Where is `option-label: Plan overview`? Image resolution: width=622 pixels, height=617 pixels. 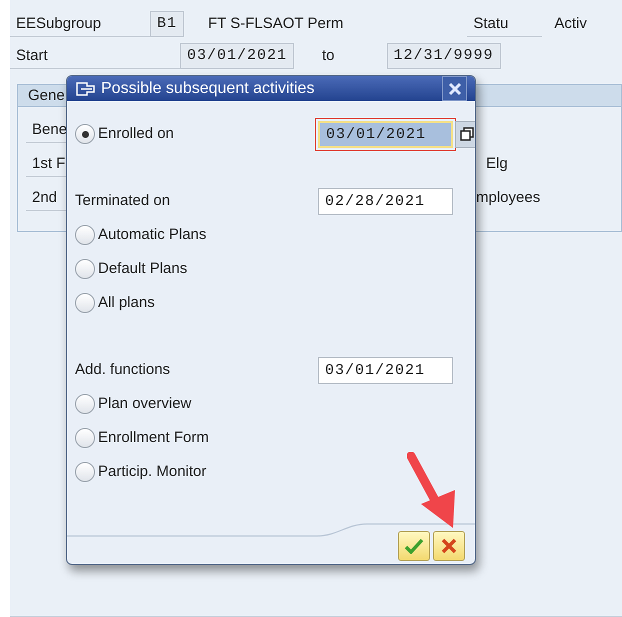 option-label: Plan overview is located at coordinates (145, 404).